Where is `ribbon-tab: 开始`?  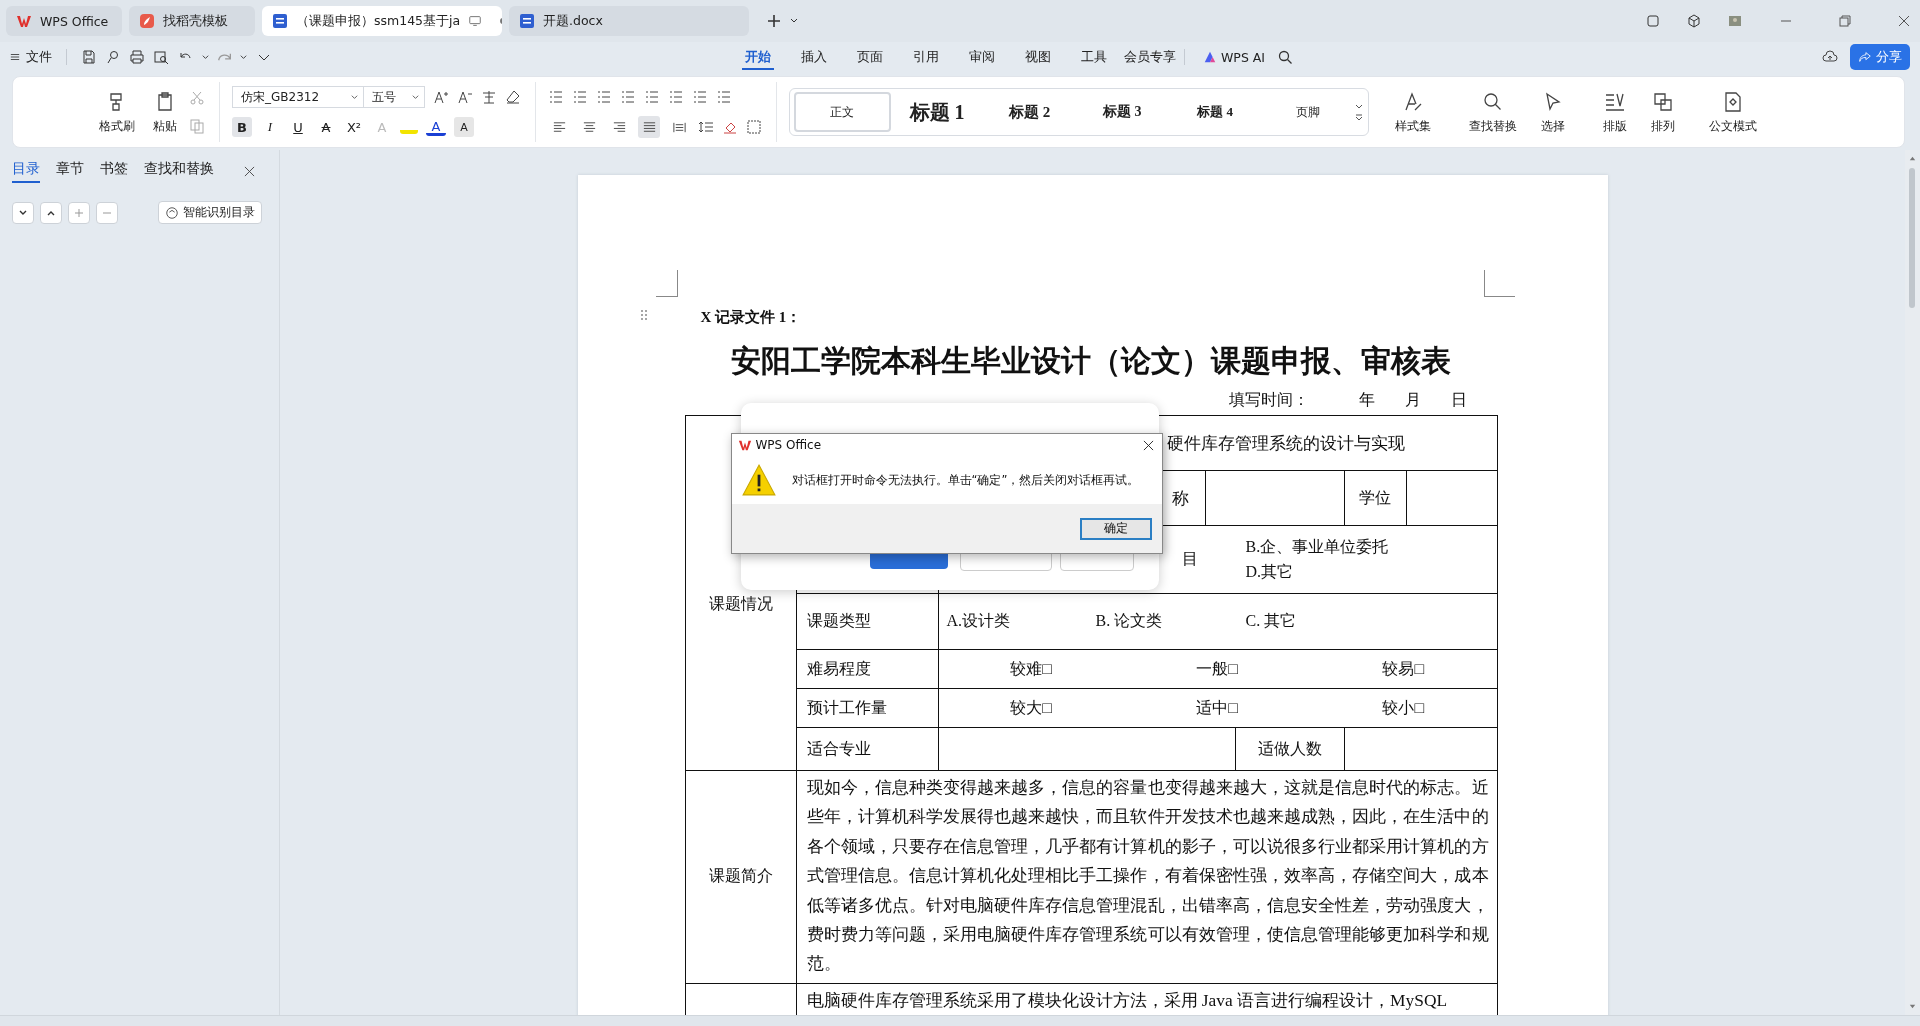 ribbon-tab: 开始 is located at coordinates (758, 57).